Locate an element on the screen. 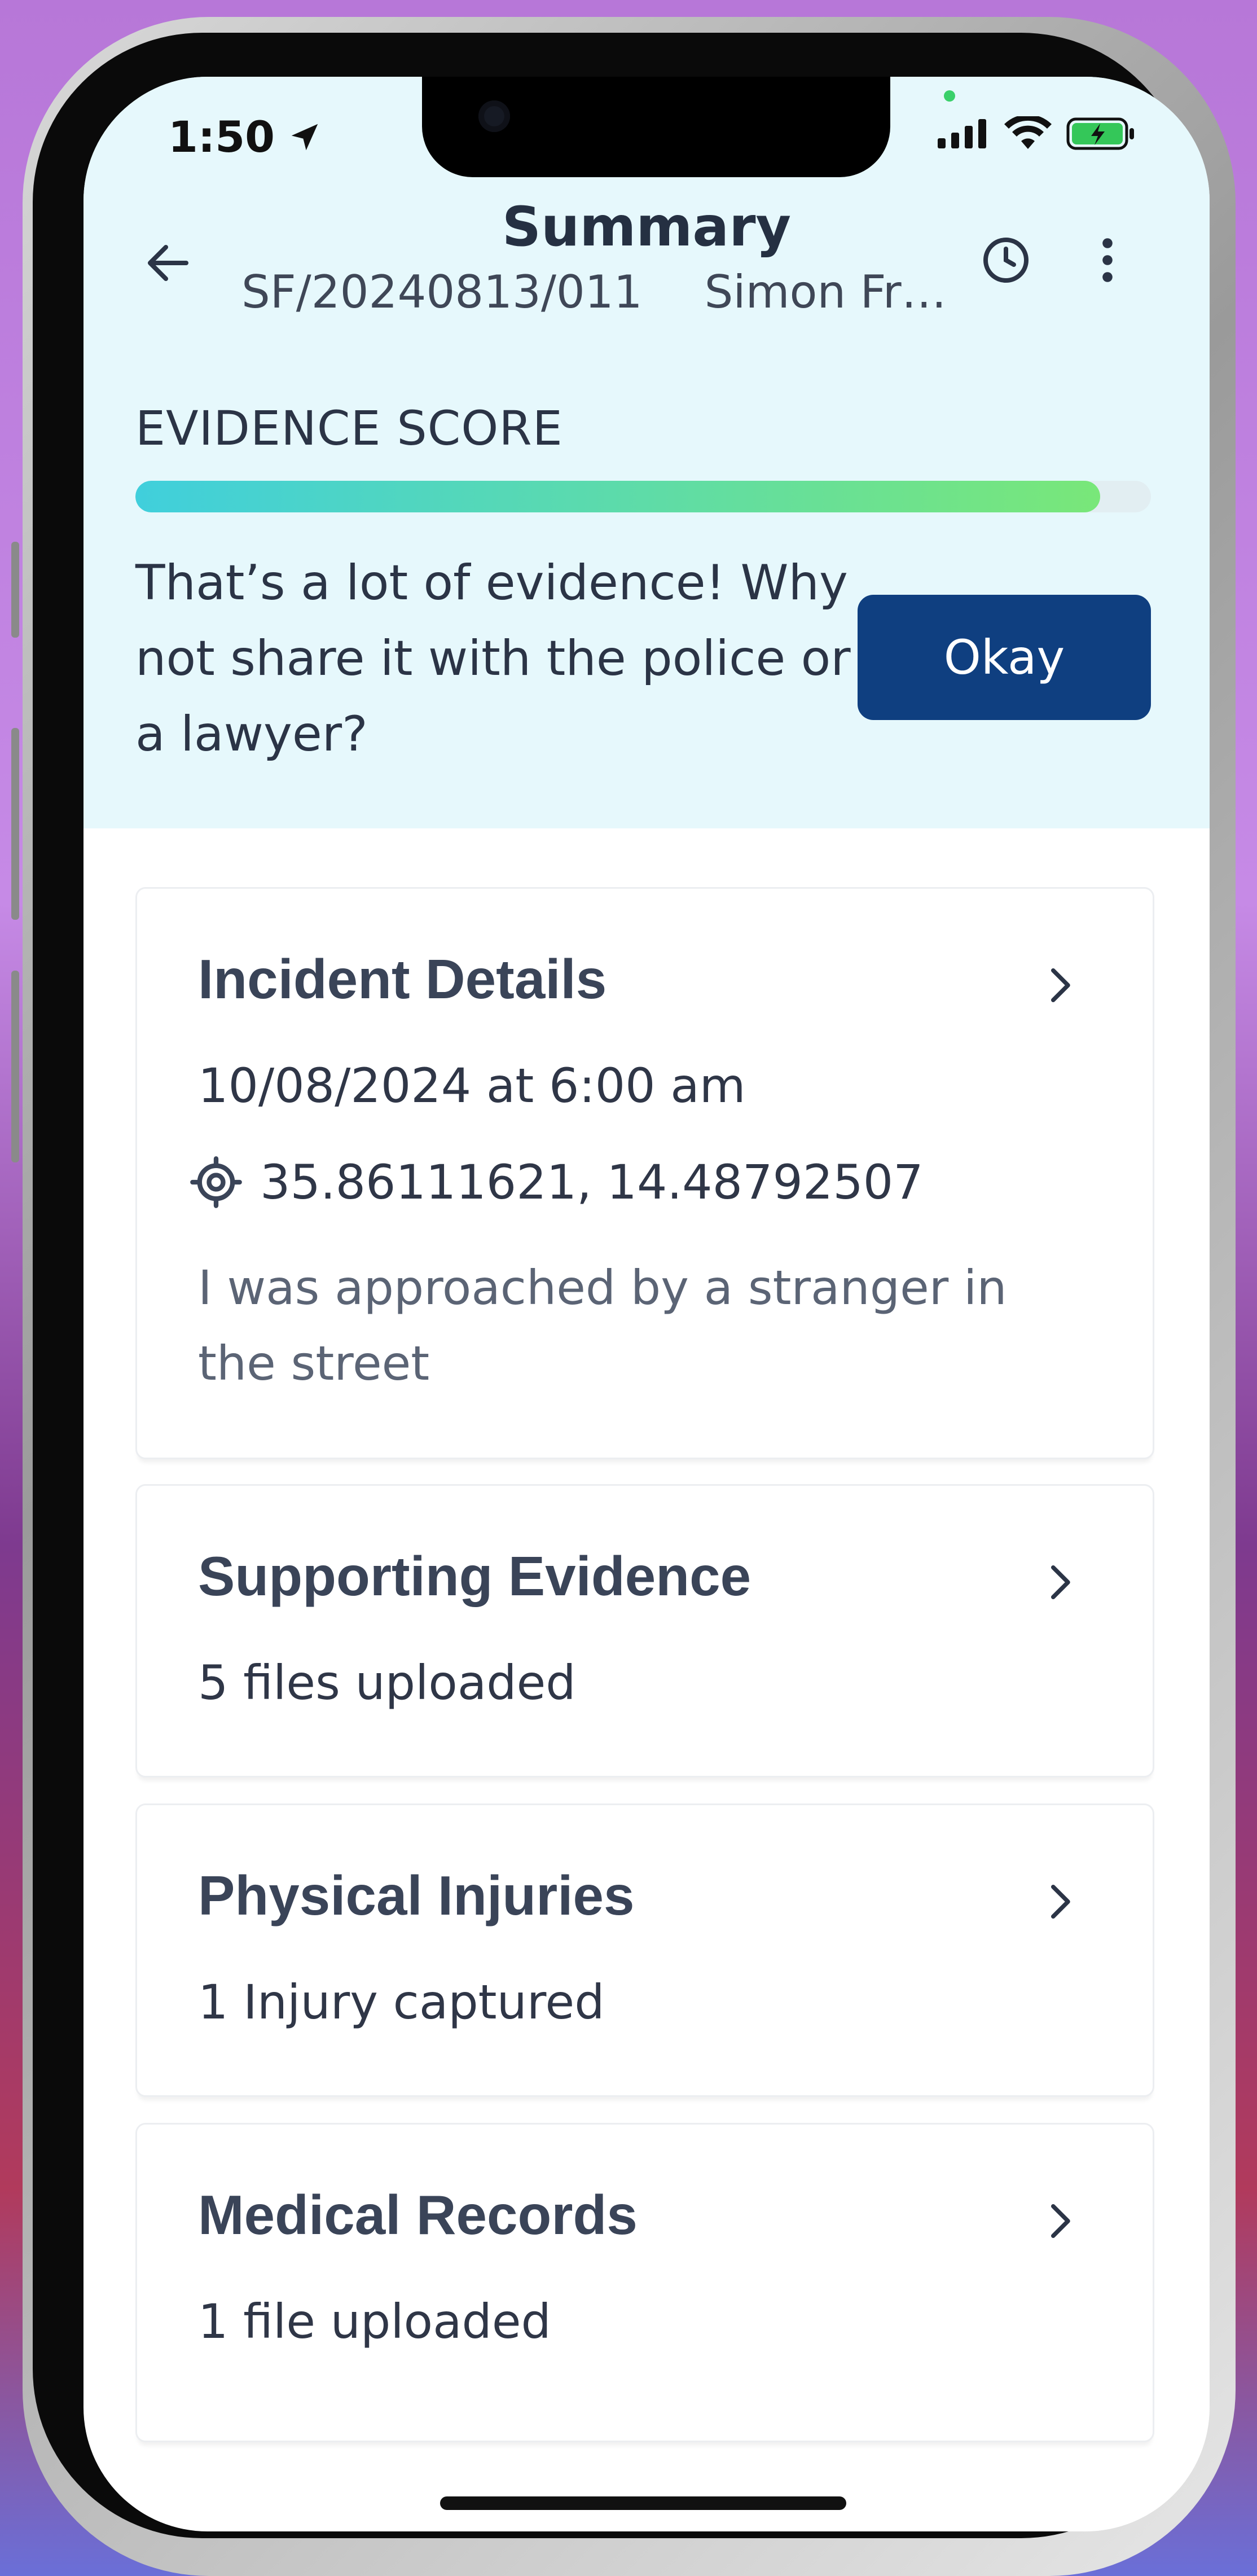  history-button is located at coordinates (1006, 260).